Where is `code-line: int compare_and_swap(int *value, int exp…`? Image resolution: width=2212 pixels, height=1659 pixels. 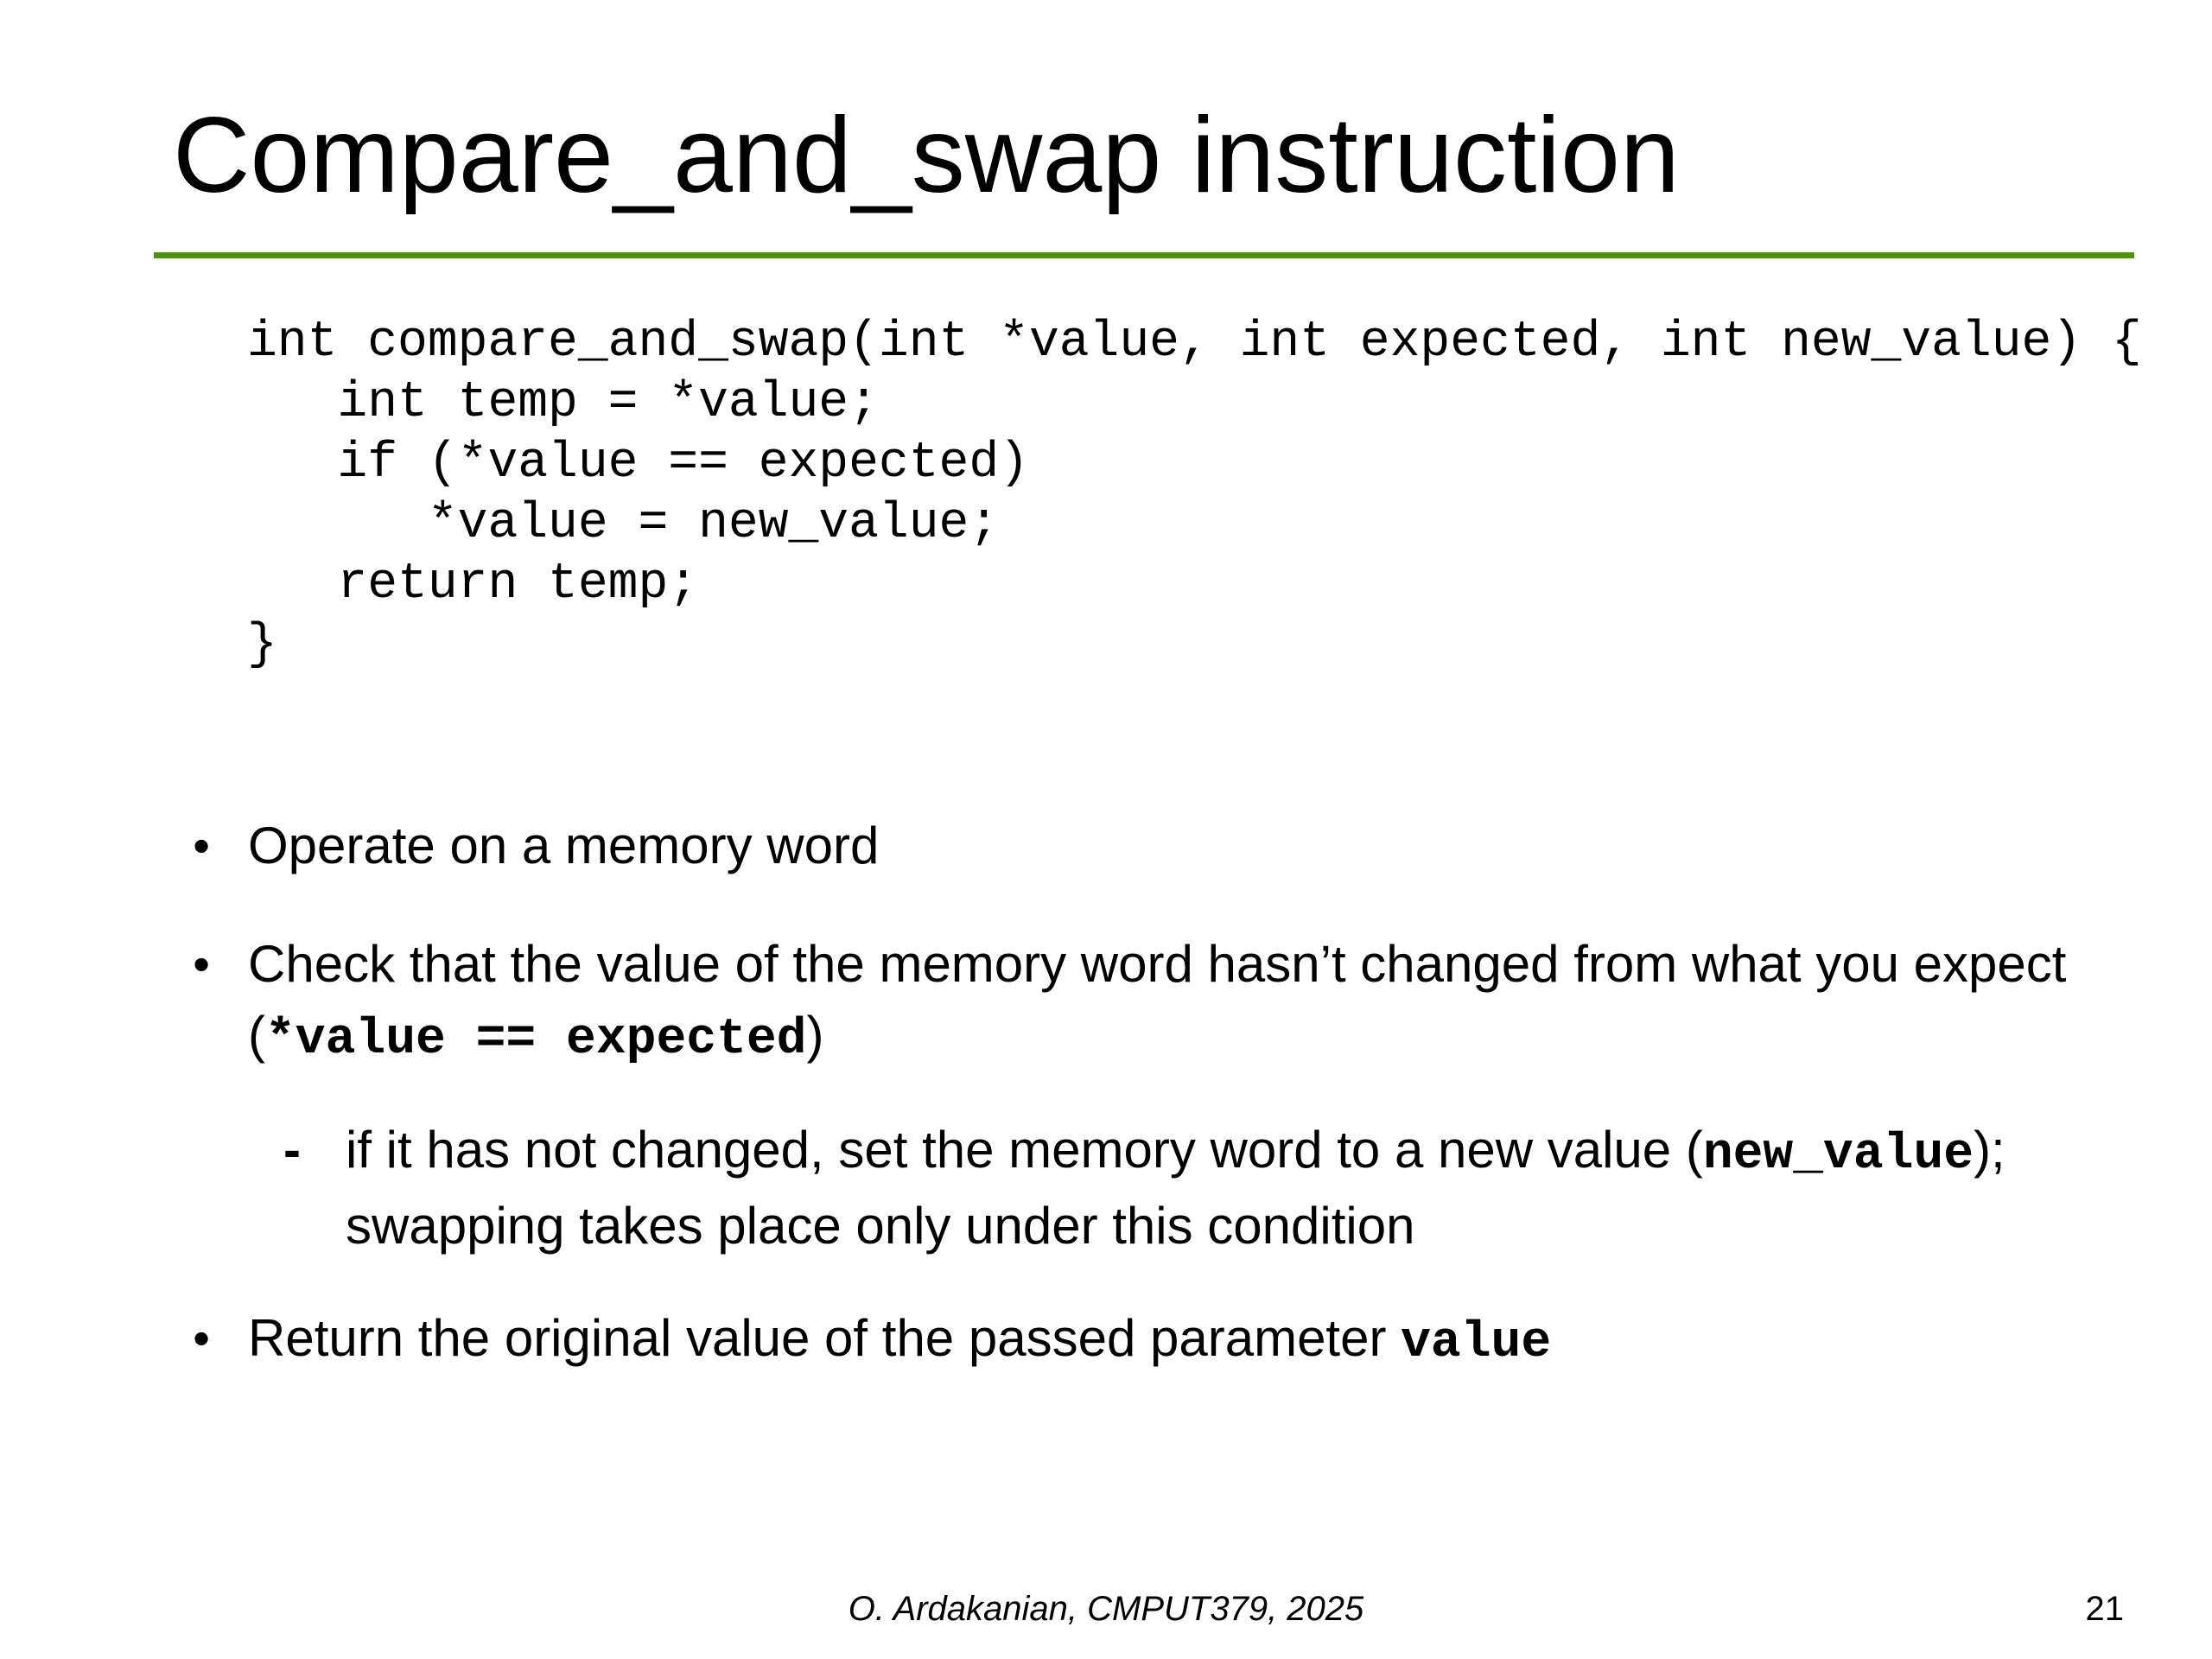 code-line: int compare_and_swap(int *value, int exp… is located at coordinates (1194, 343).